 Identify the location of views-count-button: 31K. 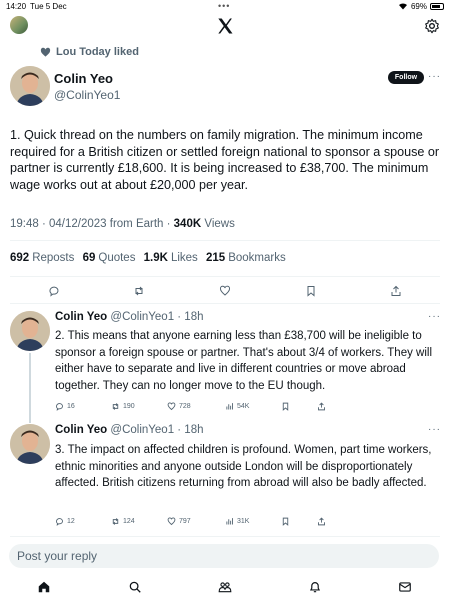
(237, 521).